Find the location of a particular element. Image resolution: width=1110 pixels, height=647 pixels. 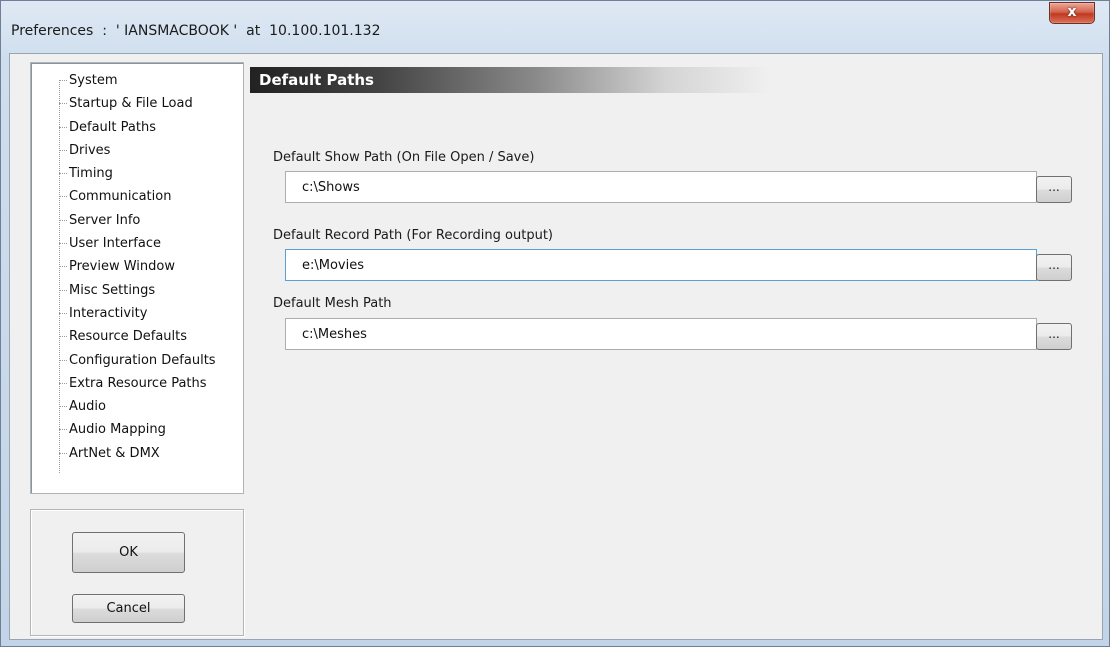

tree-item-misc-settings: Misc Settings is located at coordinates (123, 290).